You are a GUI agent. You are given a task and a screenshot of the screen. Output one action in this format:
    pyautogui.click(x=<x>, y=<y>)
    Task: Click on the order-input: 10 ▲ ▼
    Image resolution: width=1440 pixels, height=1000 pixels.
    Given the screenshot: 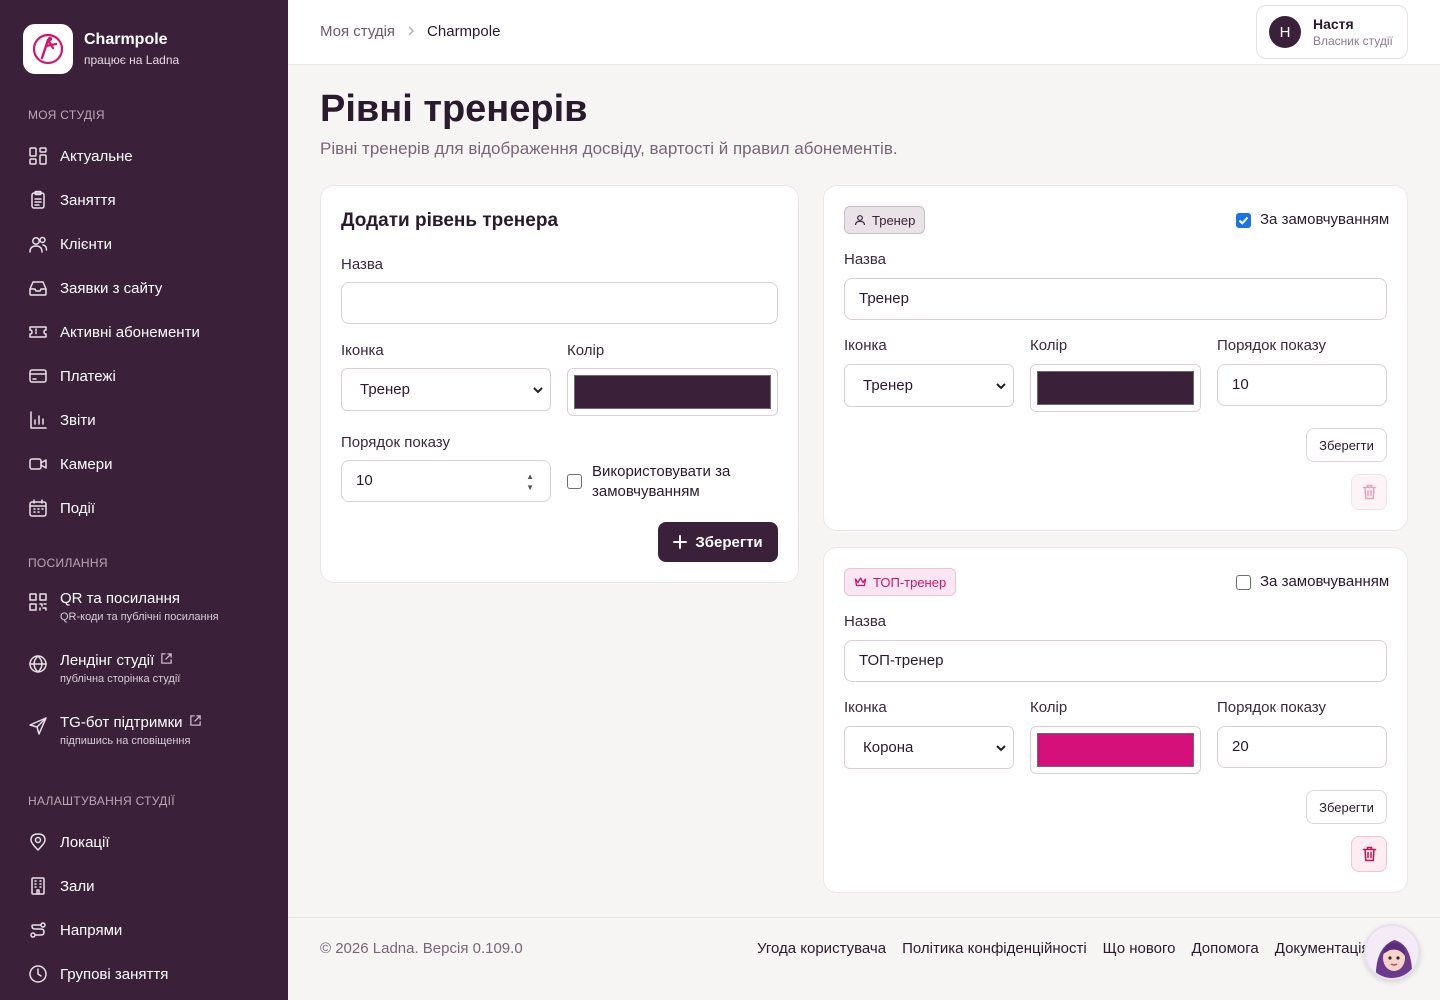 What is the action you would take?
    pyautogui.click(x=446, y=481)
    